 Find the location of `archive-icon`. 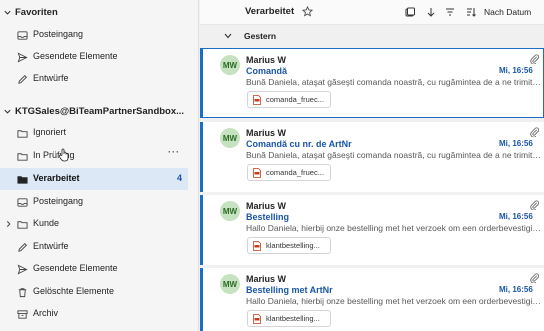

archive-icon is located at coordinates (22, 314).